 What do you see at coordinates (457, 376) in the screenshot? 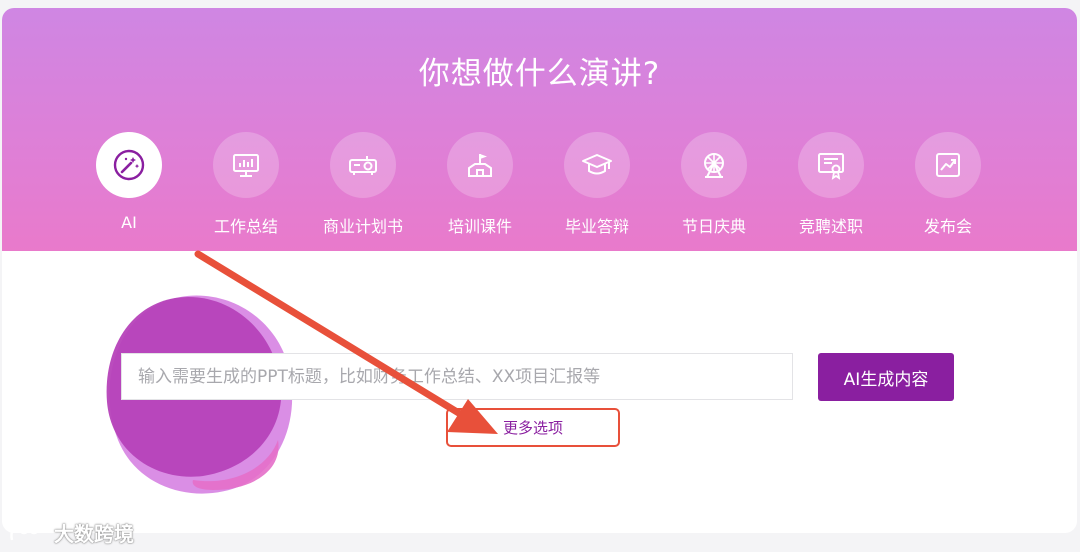
I see `ppt-title-input` at bounding box center [457, 376].